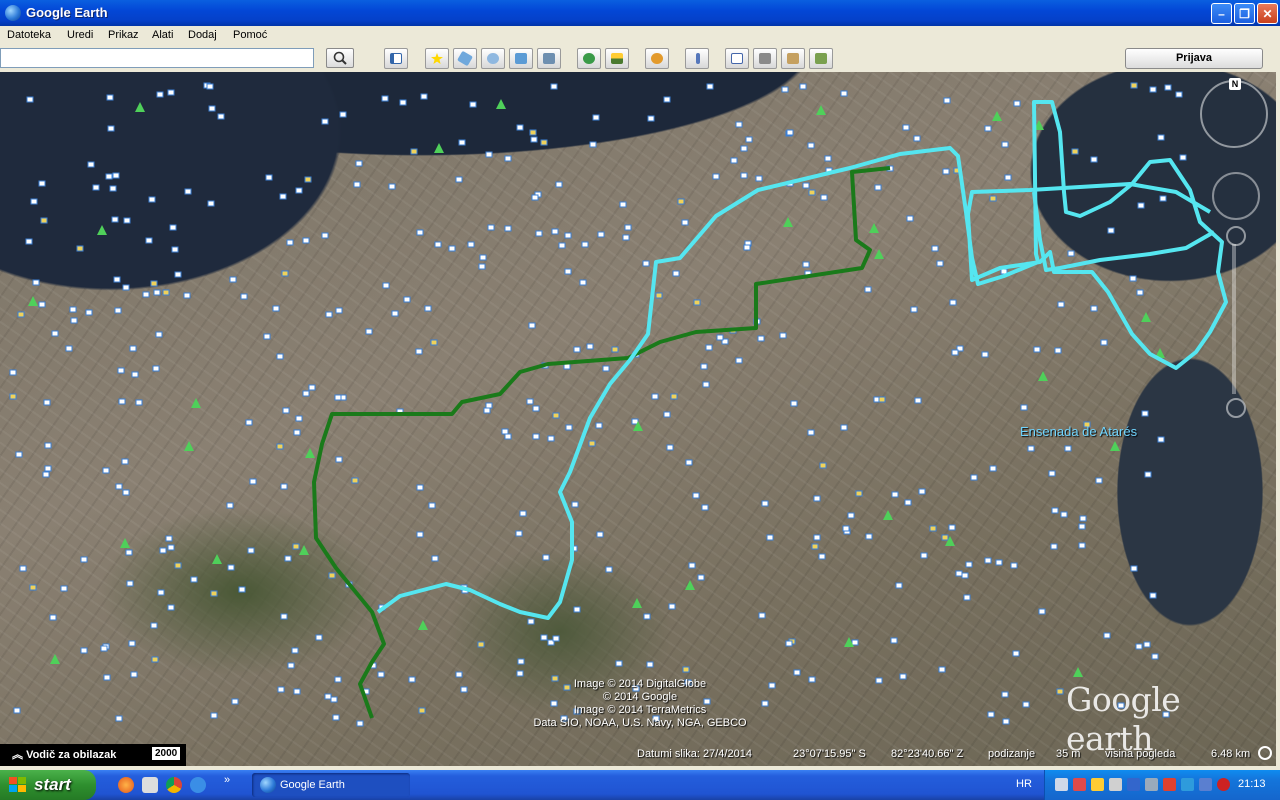 The height and width of the screenshot is (800, 1280). What do you see at coordinates (1267, 13) in the screenshot?
I see `close-button: ✕` at bounding box center [1267, 13].